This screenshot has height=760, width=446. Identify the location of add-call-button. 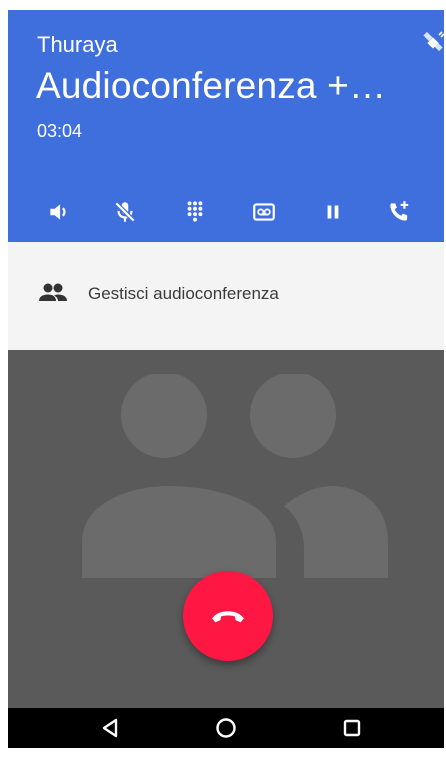
(399, 212).